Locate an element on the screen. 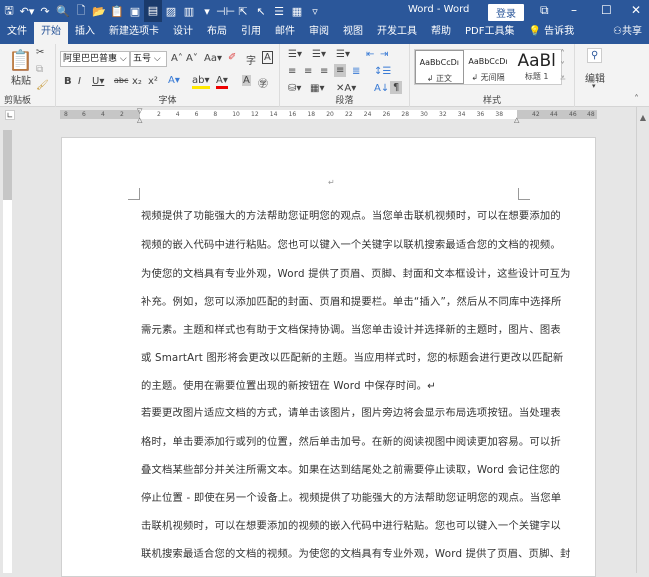  style-normal: AaBbCcDı ↲ 正文 is located at coordinates (439, 67).